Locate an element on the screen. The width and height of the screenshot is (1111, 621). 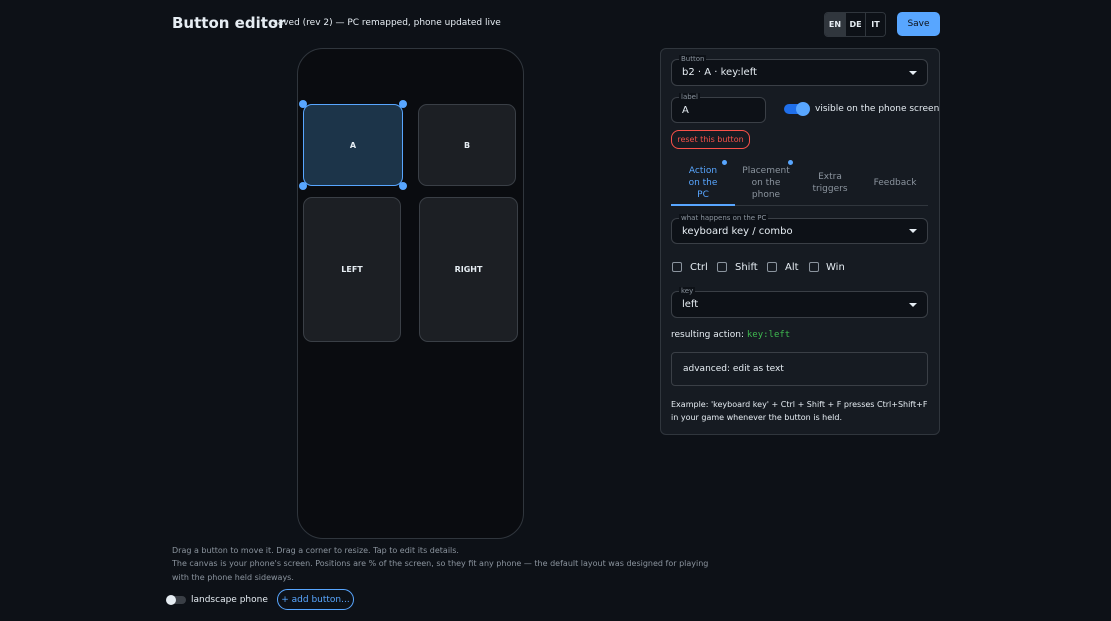
toggle-knob is located at coordinates (171, 600).